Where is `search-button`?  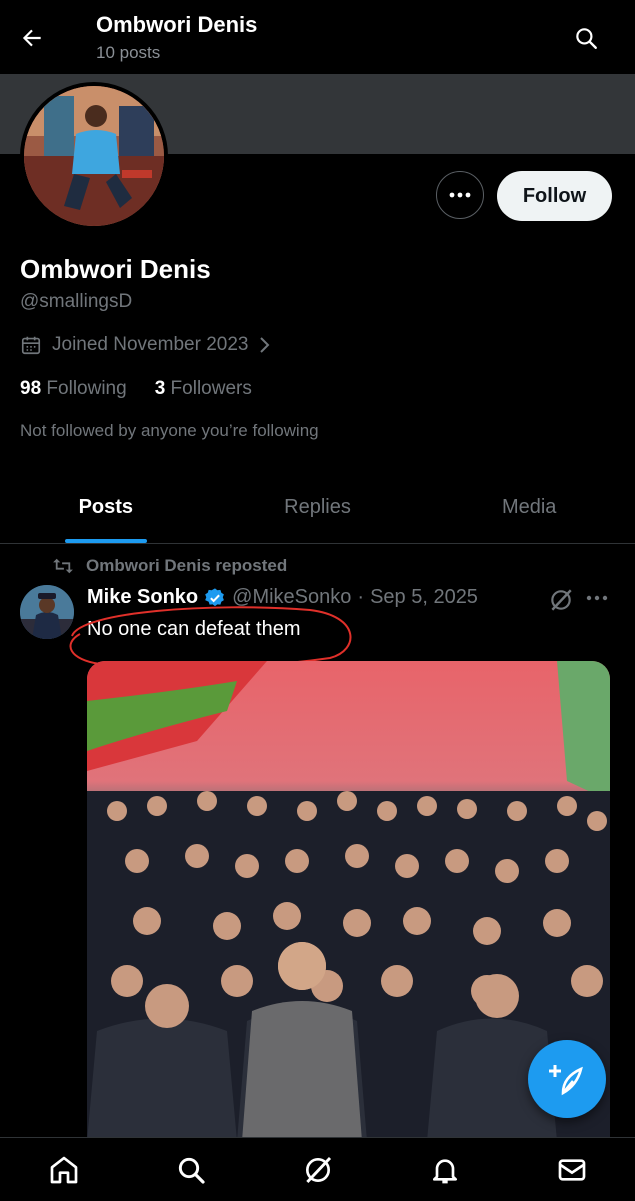 search-button is located at coordinates (586, 38).